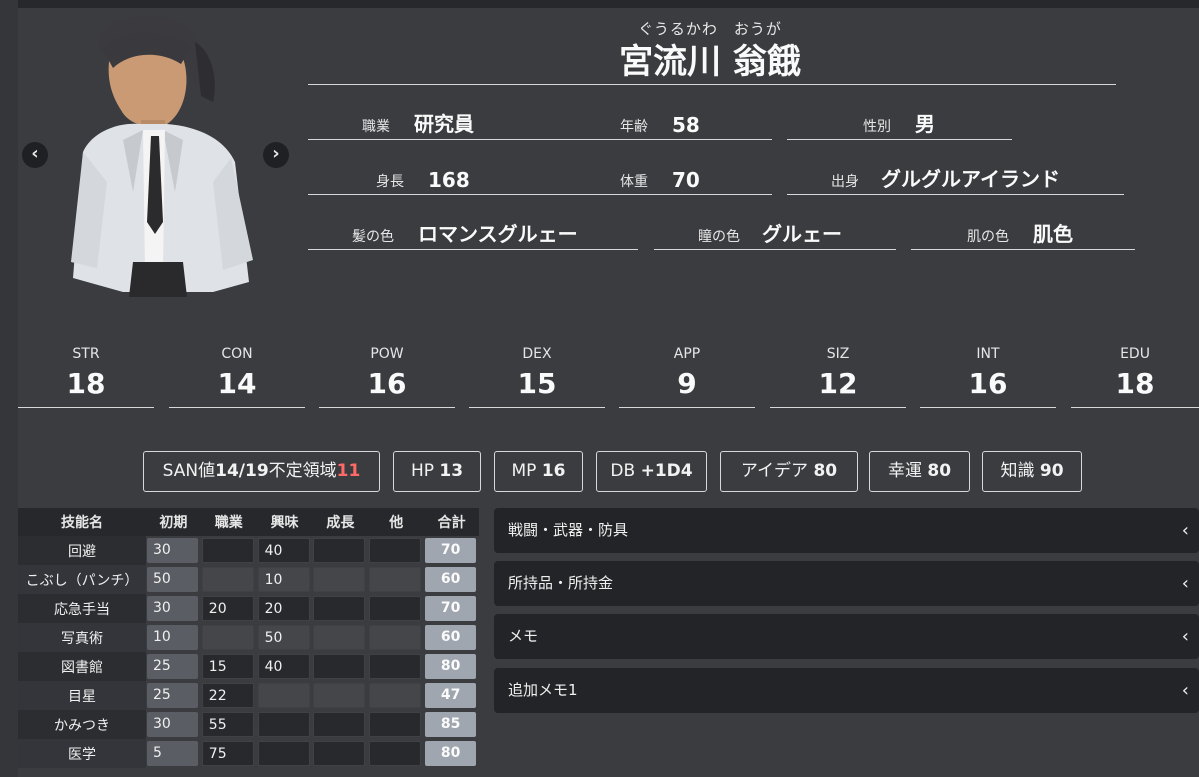 The image size is (1199, 777). I want to click on skill-total: 80, so click(451, 666).